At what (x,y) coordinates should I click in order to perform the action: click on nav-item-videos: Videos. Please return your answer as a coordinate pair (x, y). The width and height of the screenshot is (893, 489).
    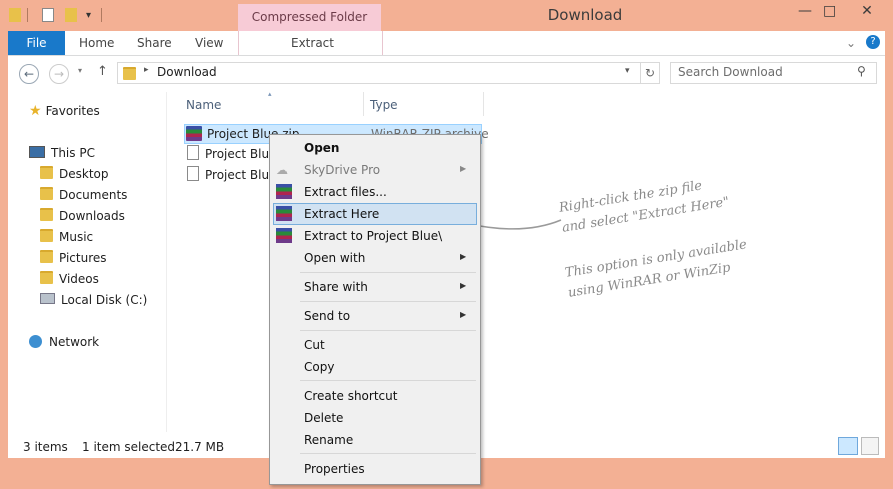
    Looking at the image, I should click on (69, 279).